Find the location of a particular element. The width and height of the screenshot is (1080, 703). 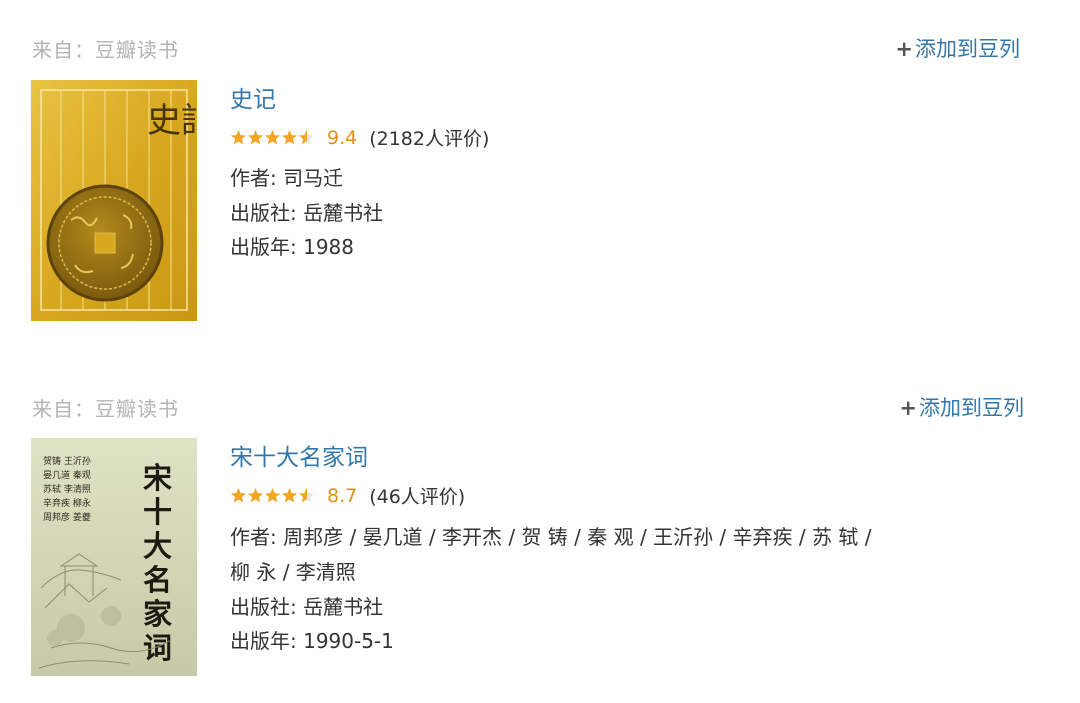

cover-names: 周邦彦 姜夔 is located at coordinates (67, 517).